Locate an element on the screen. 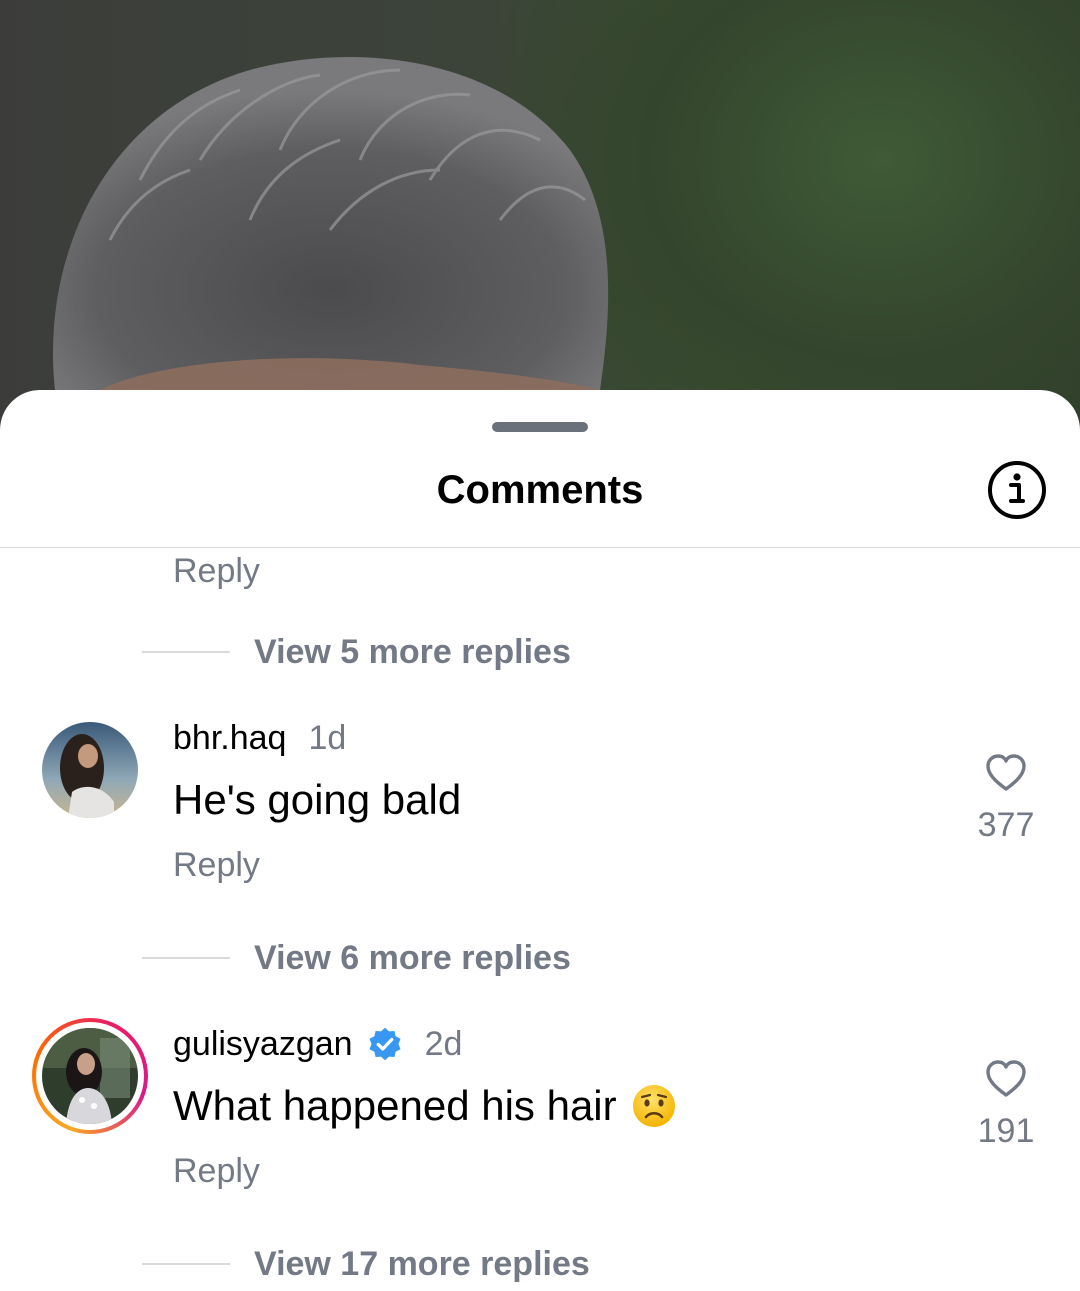  verified-badge-icon is located at coordinates (385, 1044).